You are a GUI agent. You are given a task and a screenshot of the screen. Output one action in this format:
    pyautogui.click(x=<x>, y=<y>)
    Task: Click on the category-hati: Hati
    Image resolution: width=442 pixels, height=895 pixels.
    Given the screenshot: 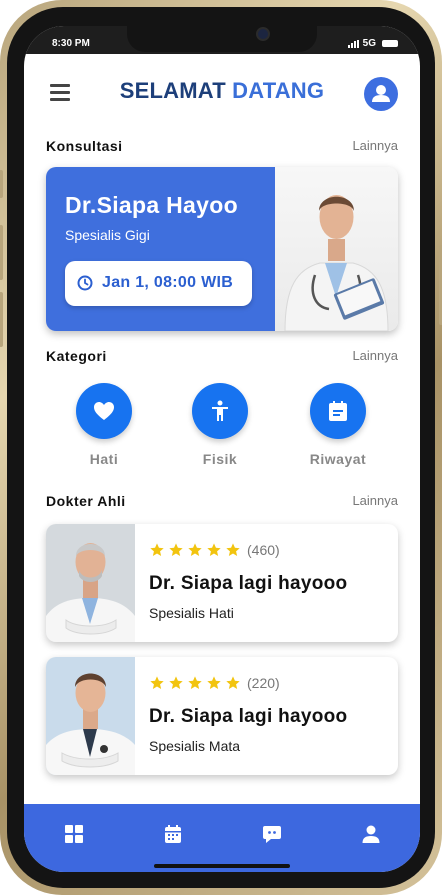 What is the action you would take?
    pyautogui.click(x=104, y=425)
    